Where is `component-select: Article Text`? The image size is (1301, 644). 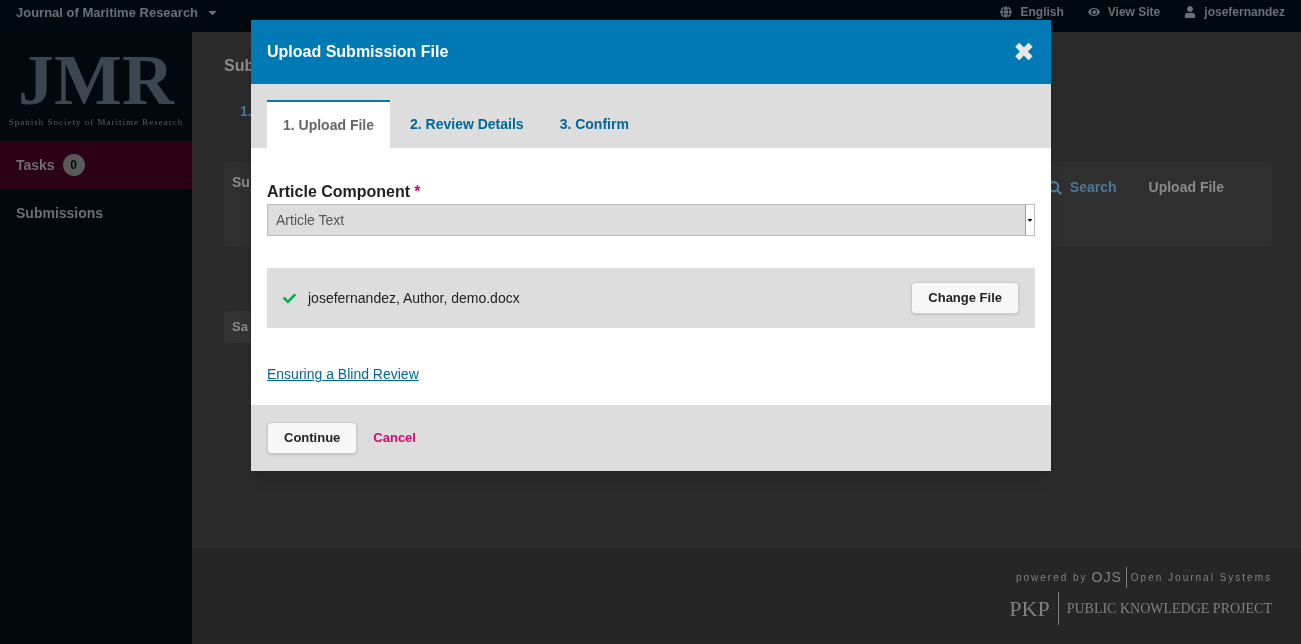
component-select: Article Text is located at coordinates (651, 220).